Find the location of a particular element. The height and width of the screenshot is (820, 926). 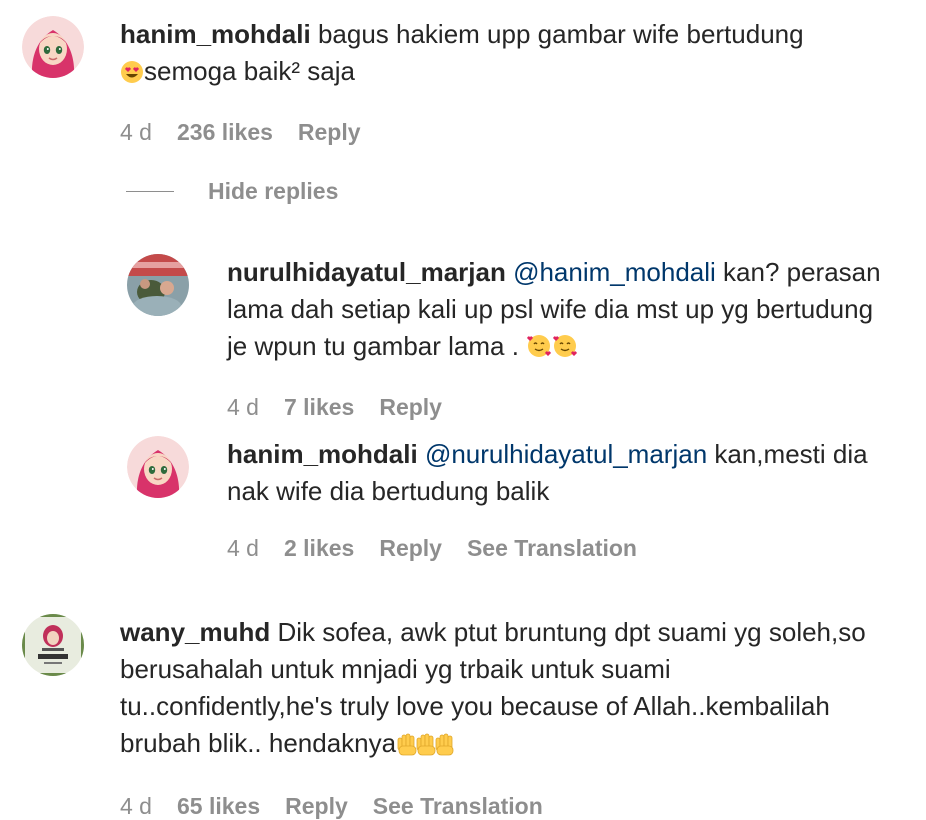

reply-meta: 4 d 2 likes Reply See Translation is located at coordinates (562, 548).